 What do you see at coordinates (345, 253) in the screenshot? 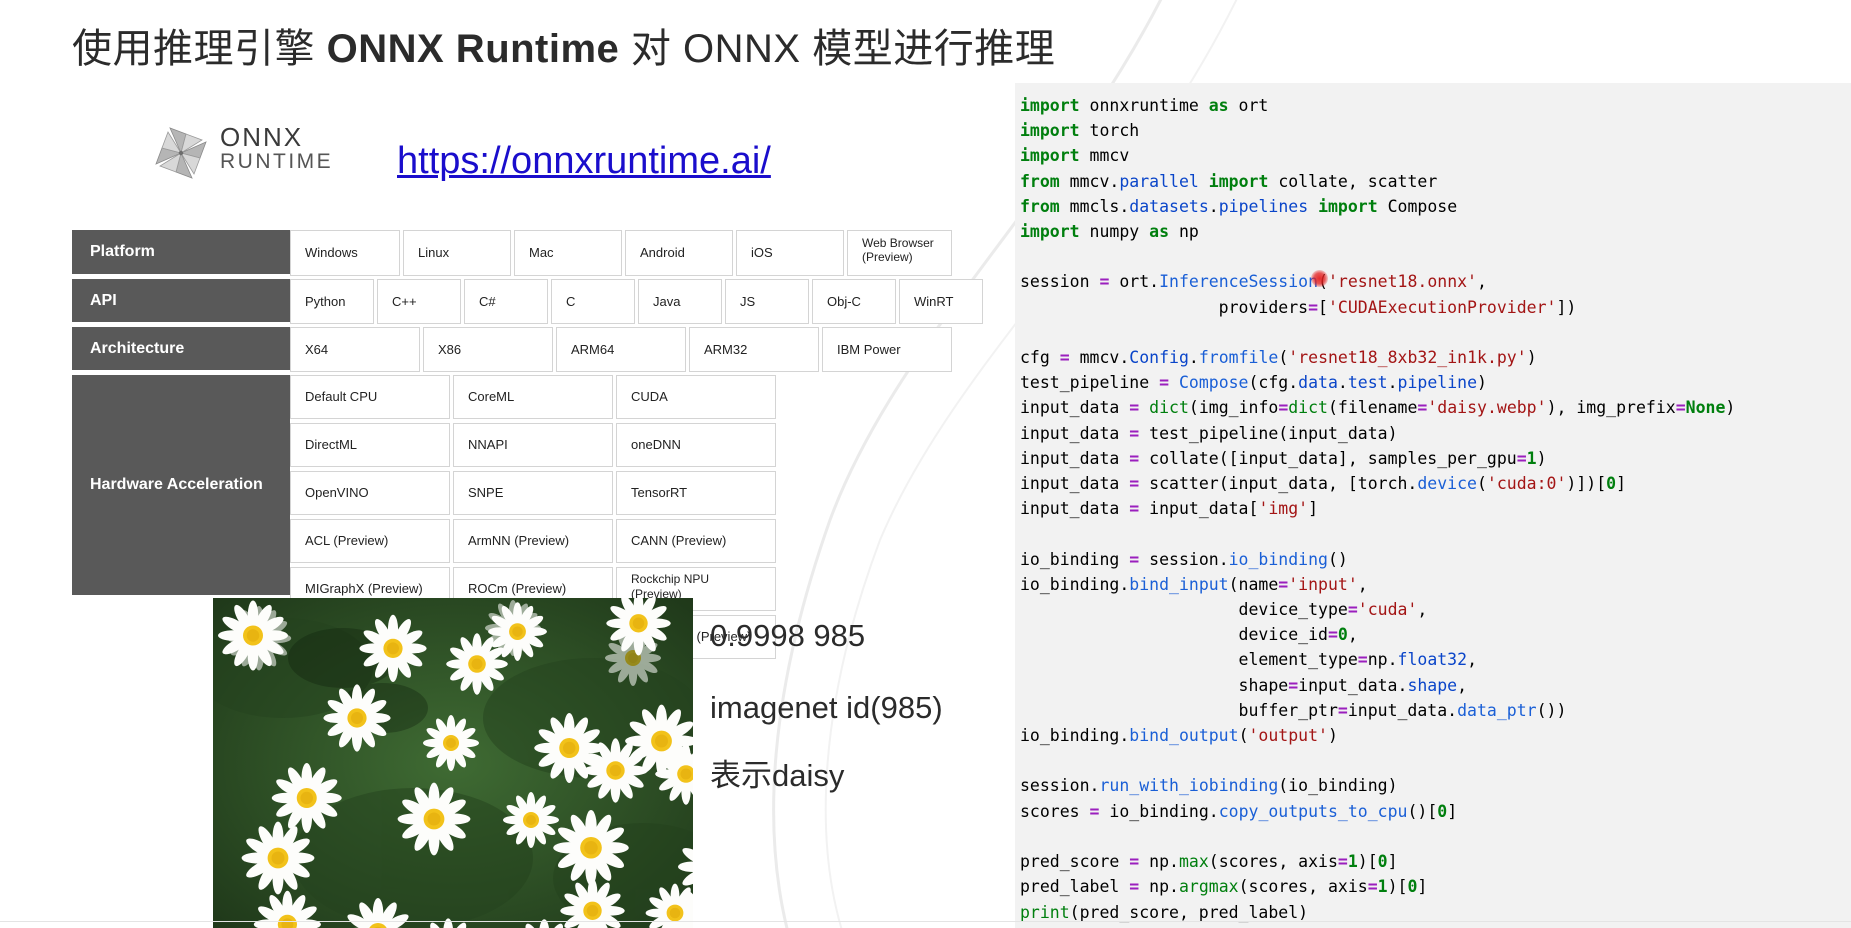
I see `cell-windows: Windows` at bounding box center [345, 253].